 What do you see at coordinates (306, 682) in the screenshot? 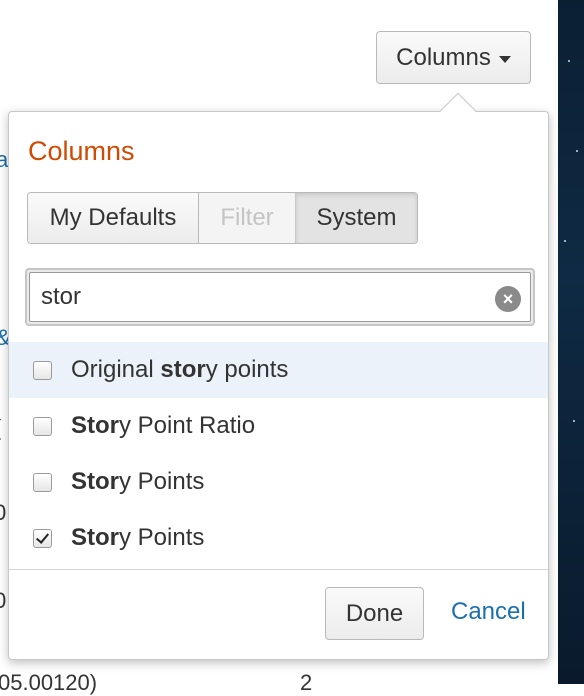
I see `background-fragment: 2` at bounding box center [306, 682].